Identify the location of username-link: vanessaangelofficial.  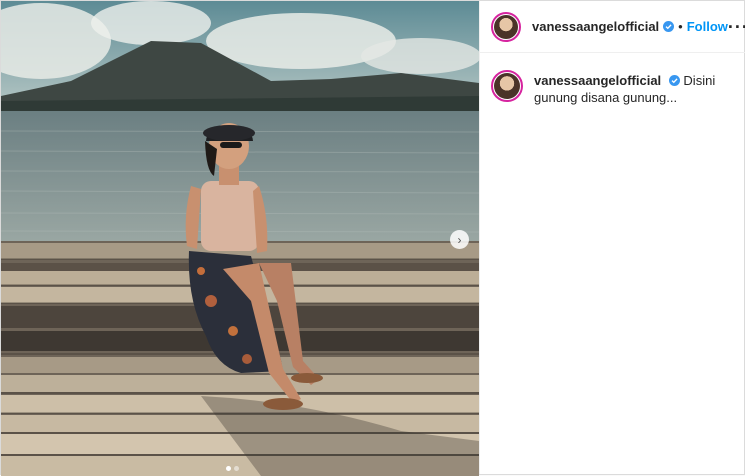
(595, 26).